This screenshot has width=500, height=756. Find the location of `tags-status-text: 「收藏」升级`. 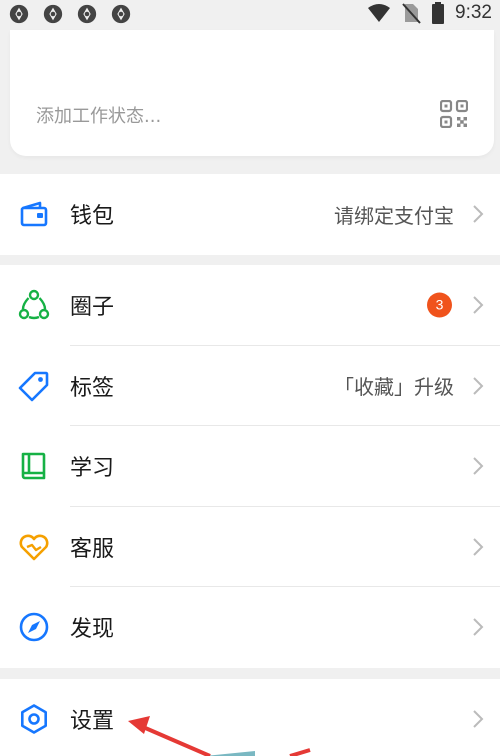

tags-status-text: 「收藏」升级 is located at coordinates (394, 387).